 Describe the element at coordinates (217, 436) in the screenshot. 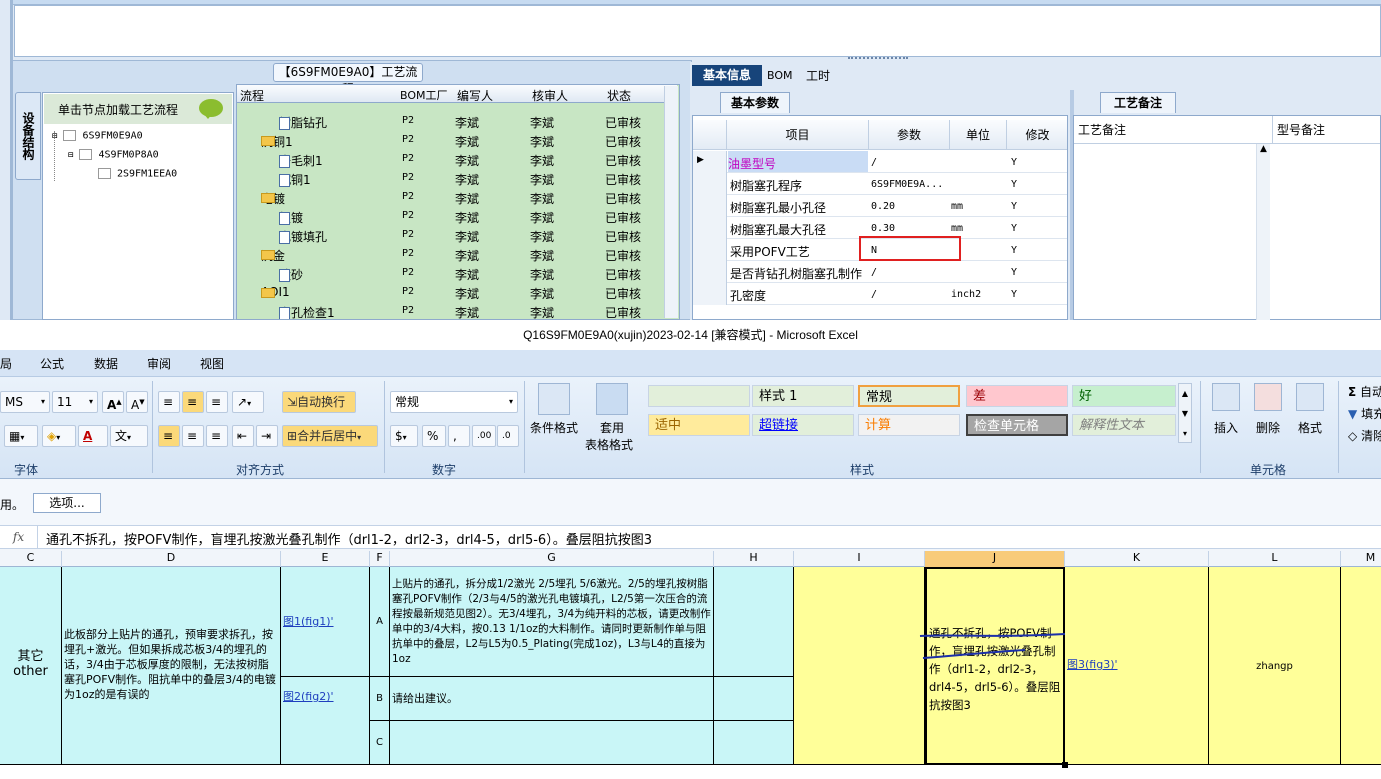

I see `align-right-icon: ≡` at that location.